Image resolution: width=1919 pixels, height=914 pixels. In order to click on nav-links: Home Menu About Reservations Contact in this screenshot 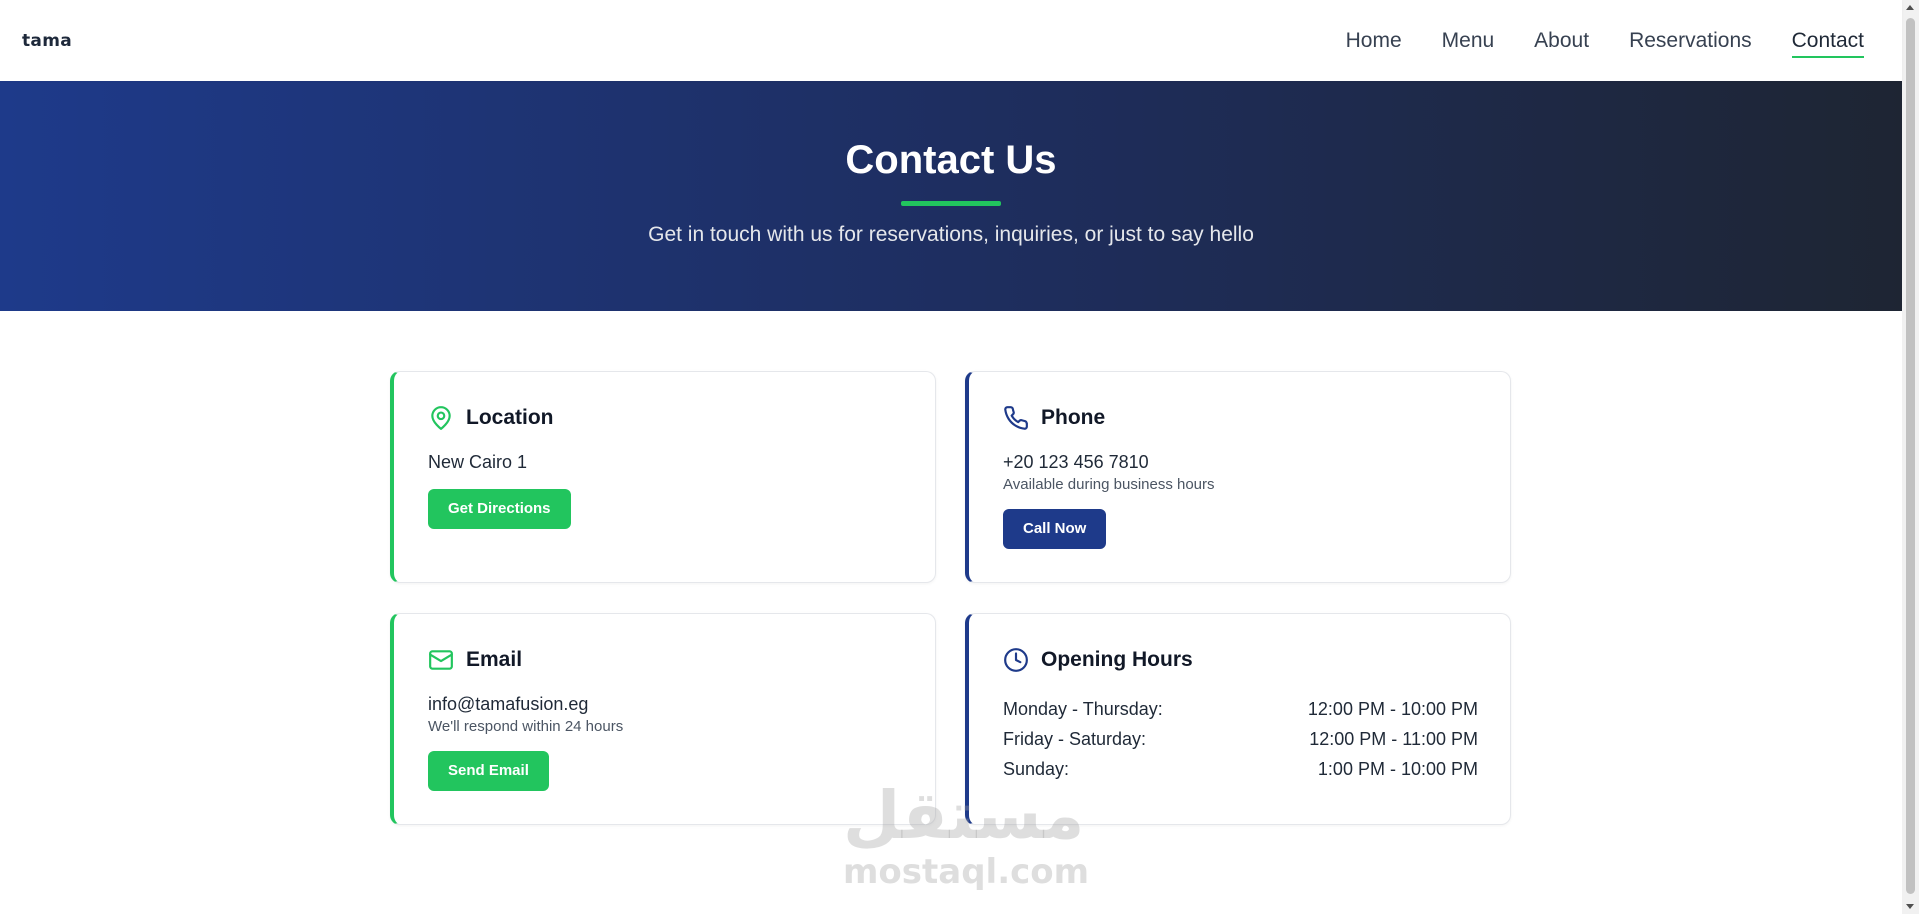, I will do `click(1605, 41)`.